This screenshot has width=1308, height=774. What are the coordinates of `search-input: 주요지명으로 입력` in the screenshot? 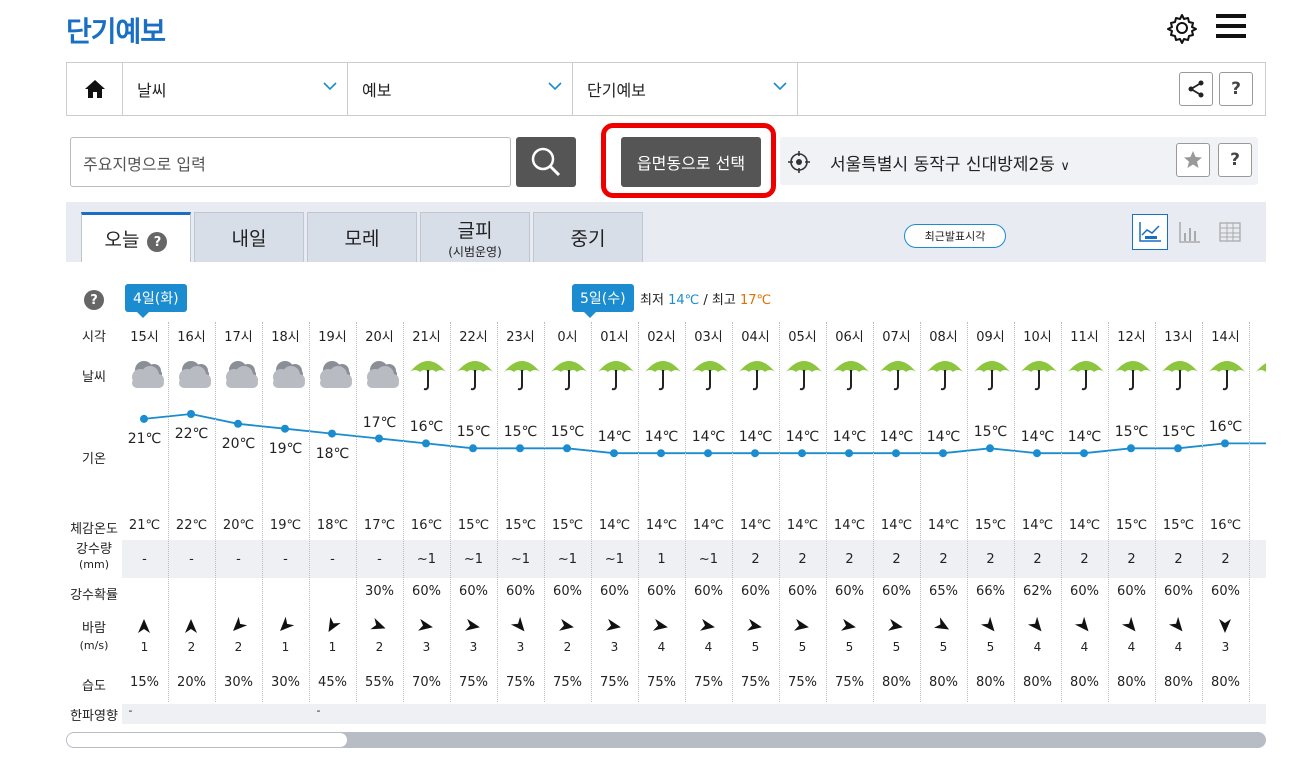 It's located at (290, 162).